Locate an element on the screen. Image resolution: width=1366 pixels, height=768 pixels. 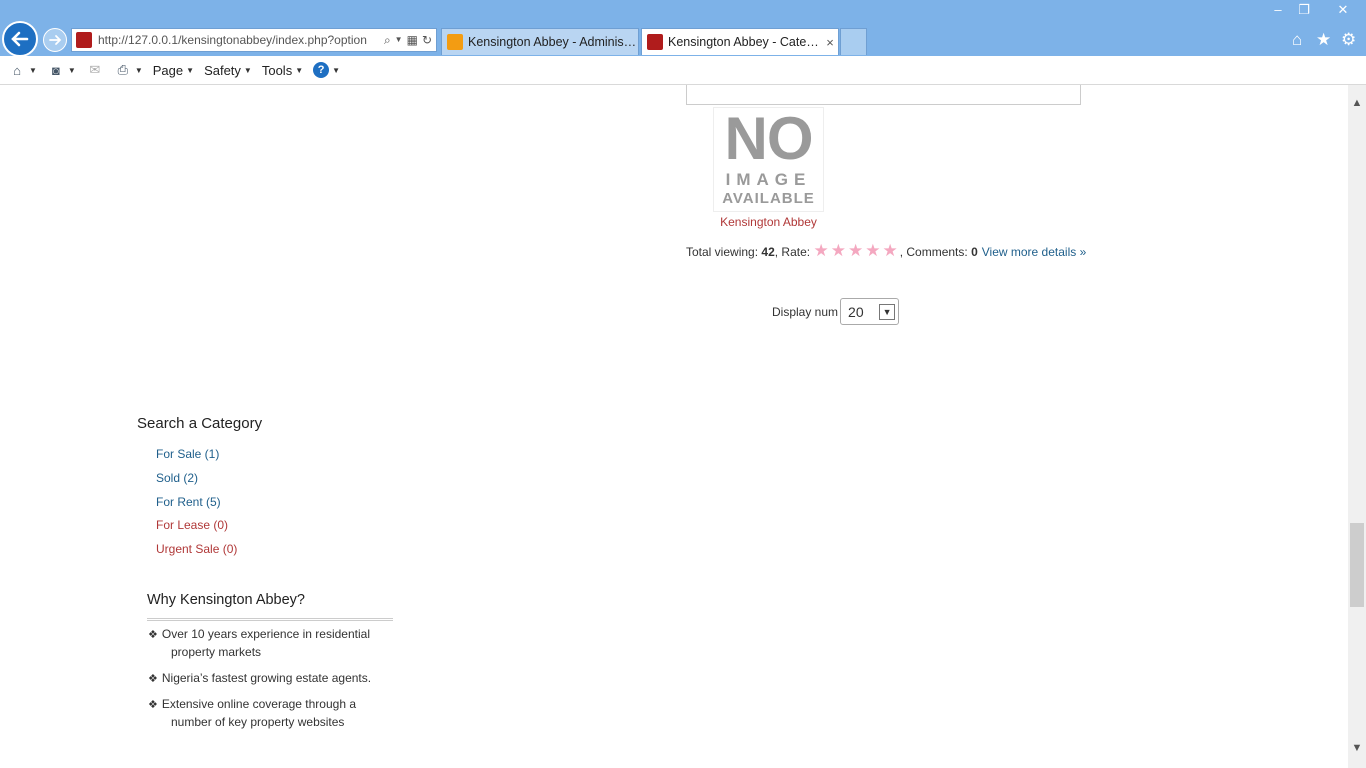
printer-icon: ⎙ is located at coordinates (123, 69).